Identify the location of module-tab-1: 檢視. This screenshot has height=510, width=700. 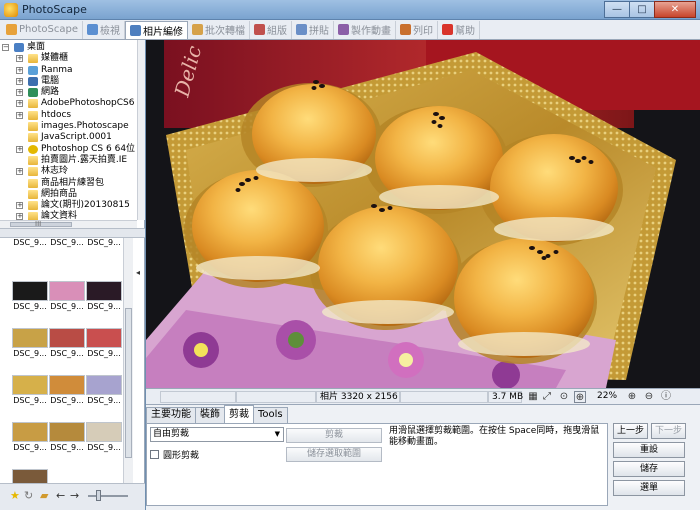
(104, 29).